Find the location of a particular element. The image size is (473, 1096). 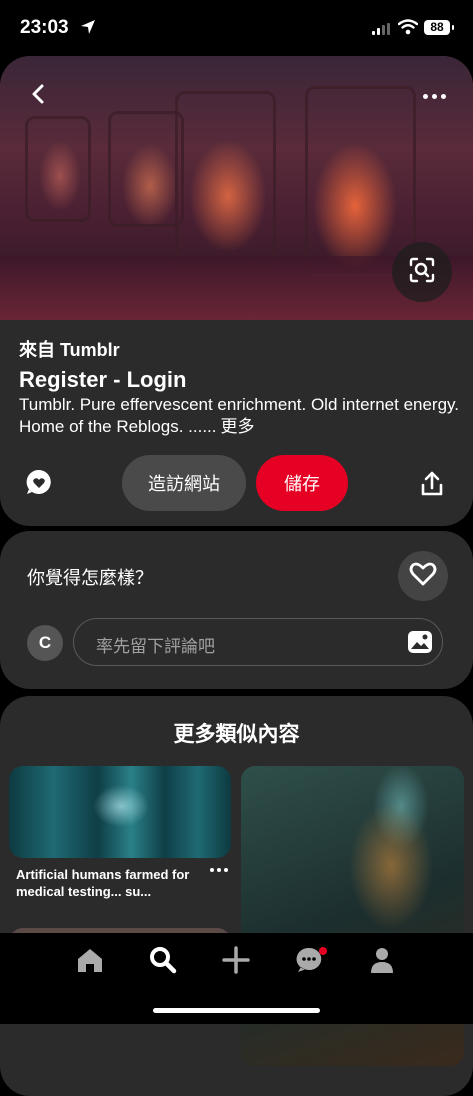

related-pin-image is located at coordinates (120, 812).